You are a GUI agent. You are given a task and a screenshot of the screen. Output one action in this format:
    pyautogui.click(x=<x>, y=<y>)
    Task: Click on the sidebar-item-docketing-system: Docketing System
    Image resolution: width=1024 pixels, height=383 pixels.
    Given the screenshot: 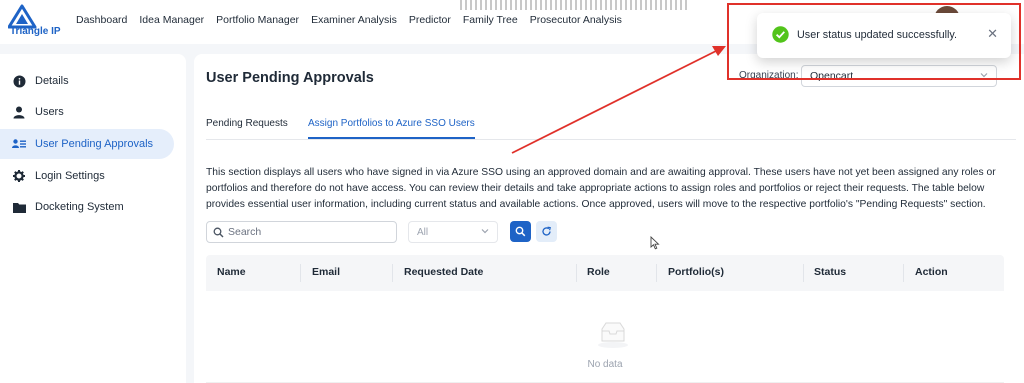 What is the action you would take?
    pyautogui.click(x=87, y=207)
    